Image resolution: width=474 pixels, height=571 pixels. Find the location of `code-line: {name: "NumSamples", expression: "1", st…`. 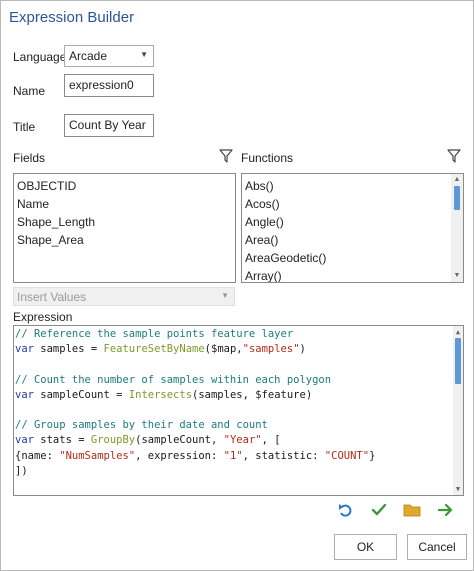

code-line: {name: "NumSamples", expression: "1", st… is located at coordinates (195, 456).